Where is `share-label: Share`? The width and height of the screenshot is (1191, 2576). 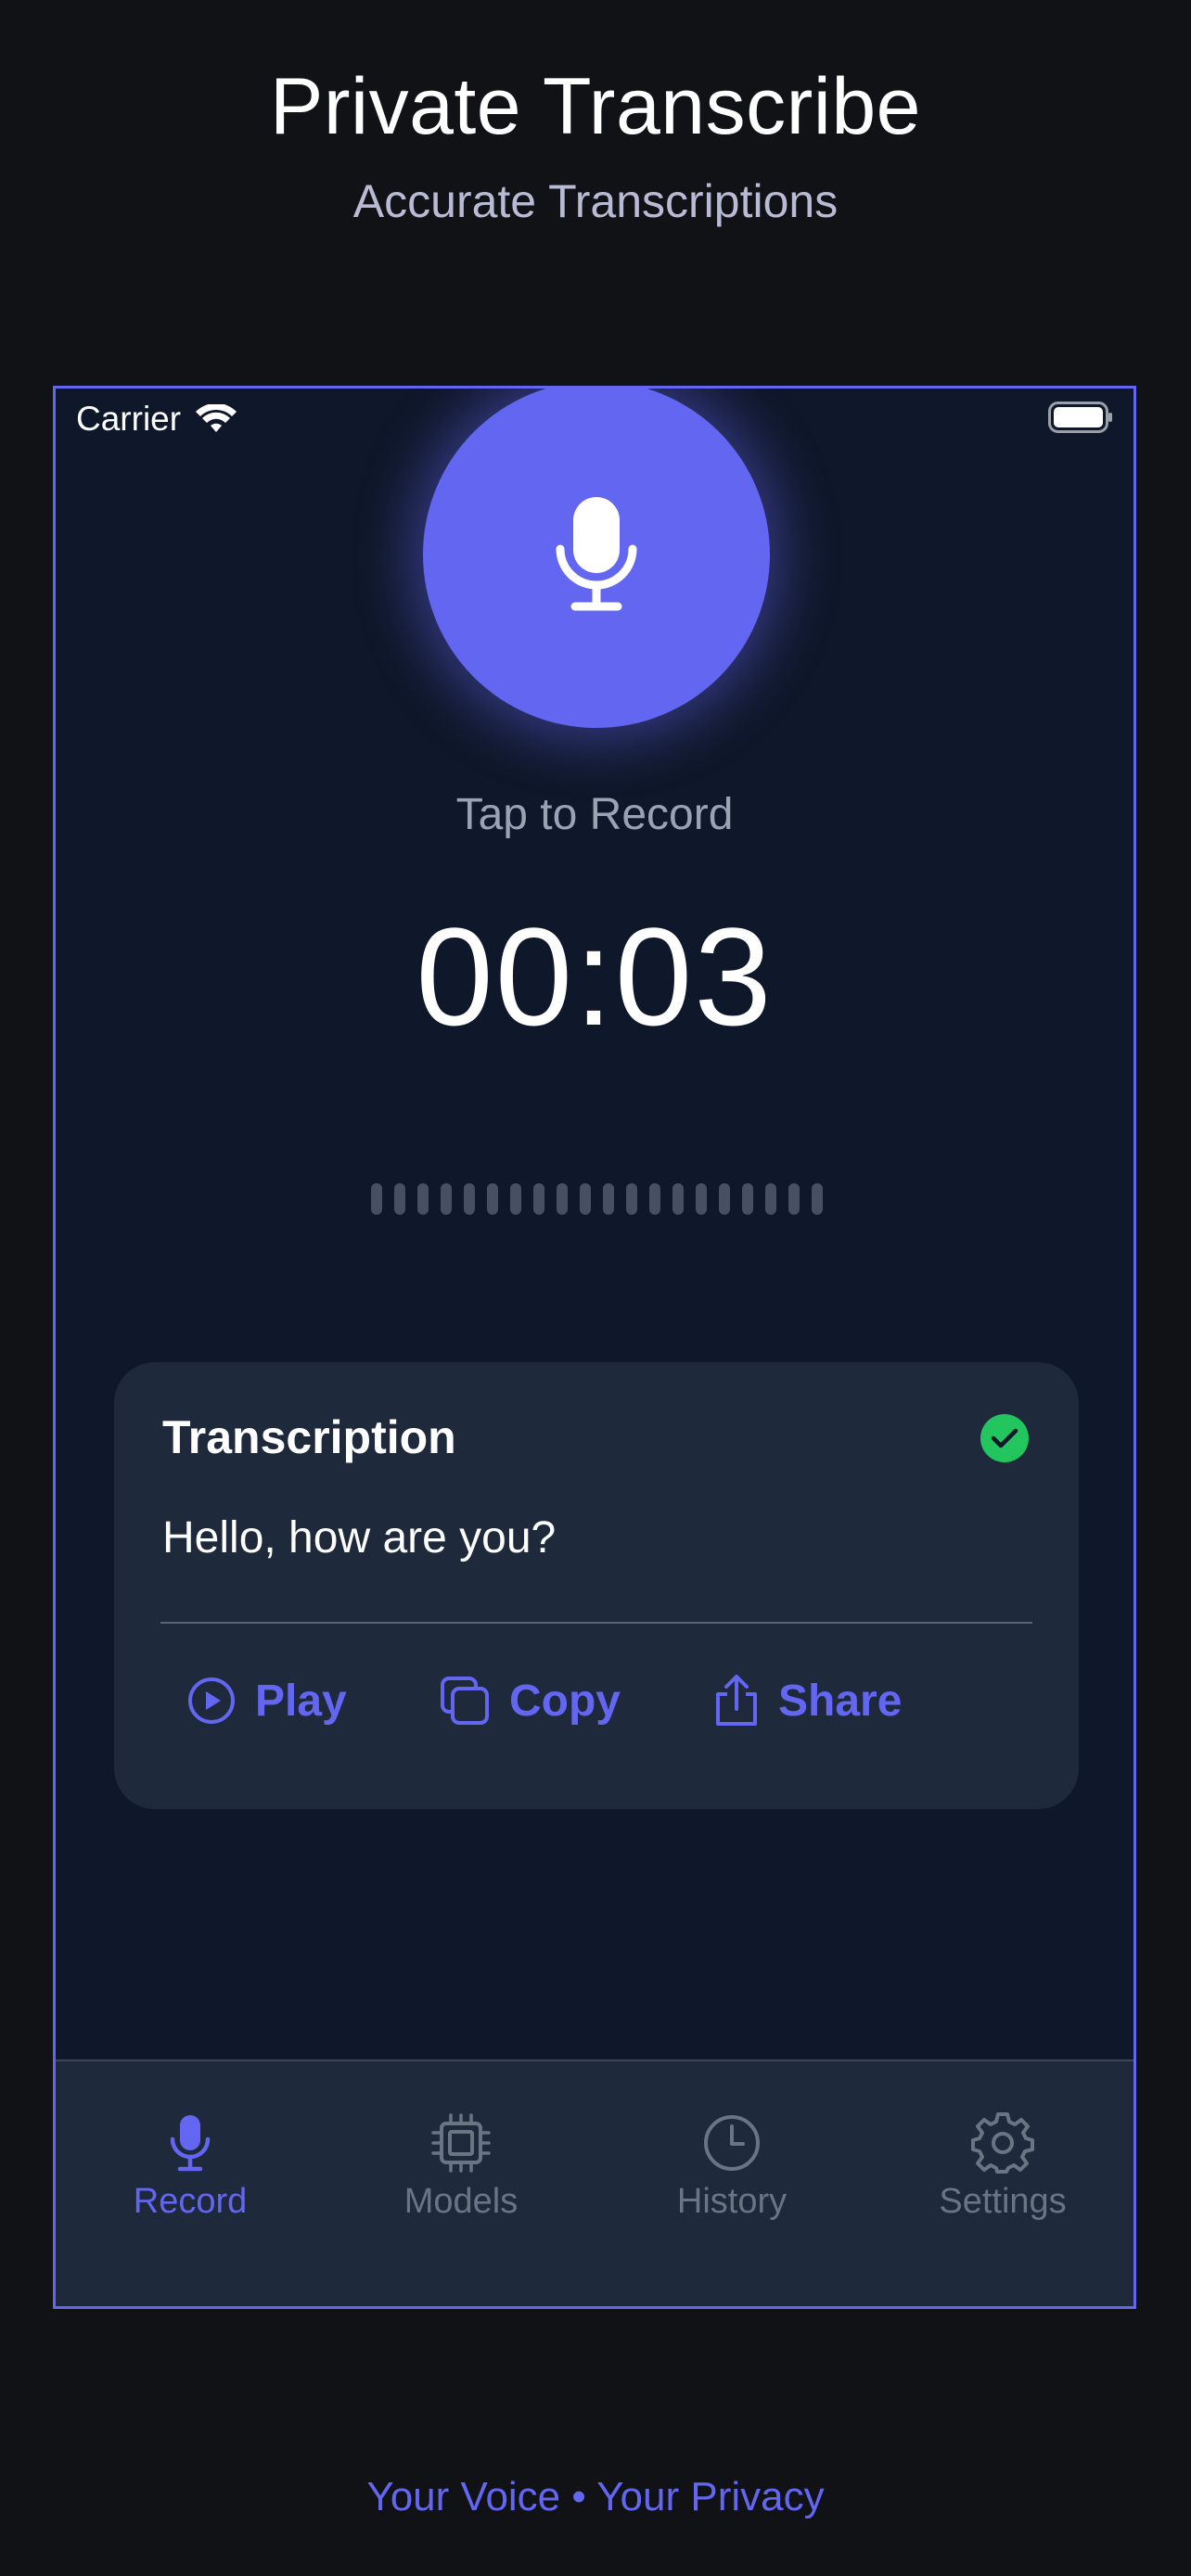
share-label: Share is located at coordinates (840, 1701).